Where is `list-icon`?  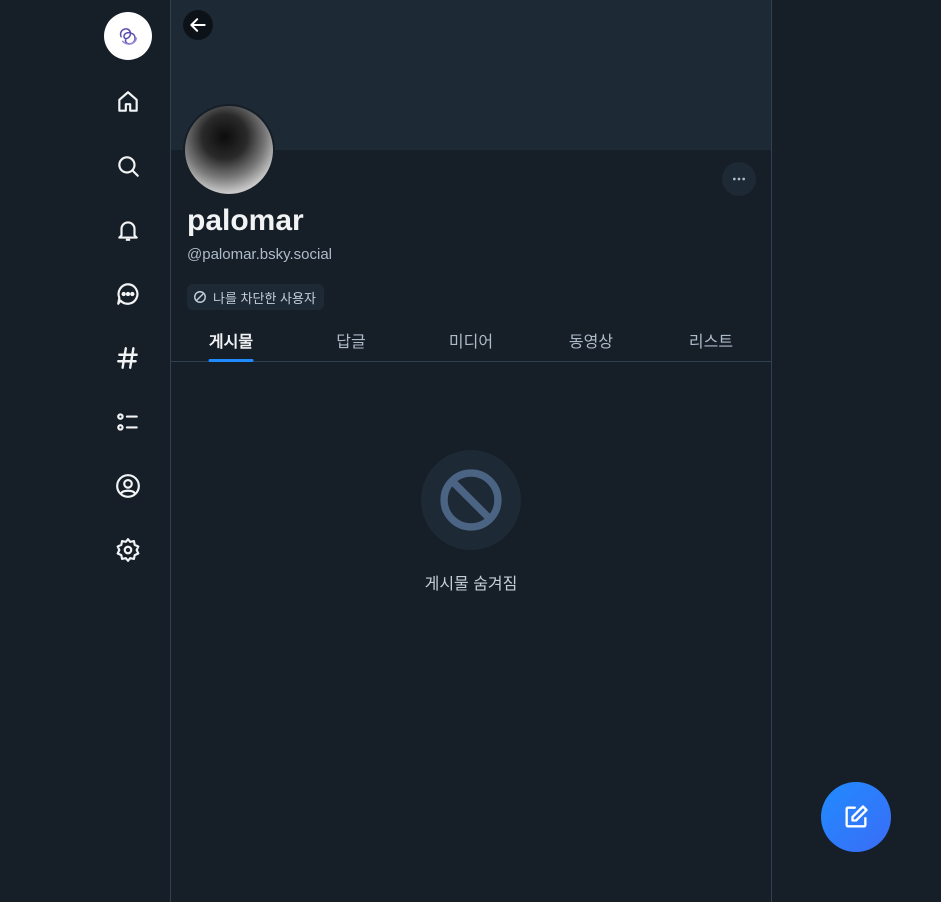
list-icon is located at coordinates (127, 422).